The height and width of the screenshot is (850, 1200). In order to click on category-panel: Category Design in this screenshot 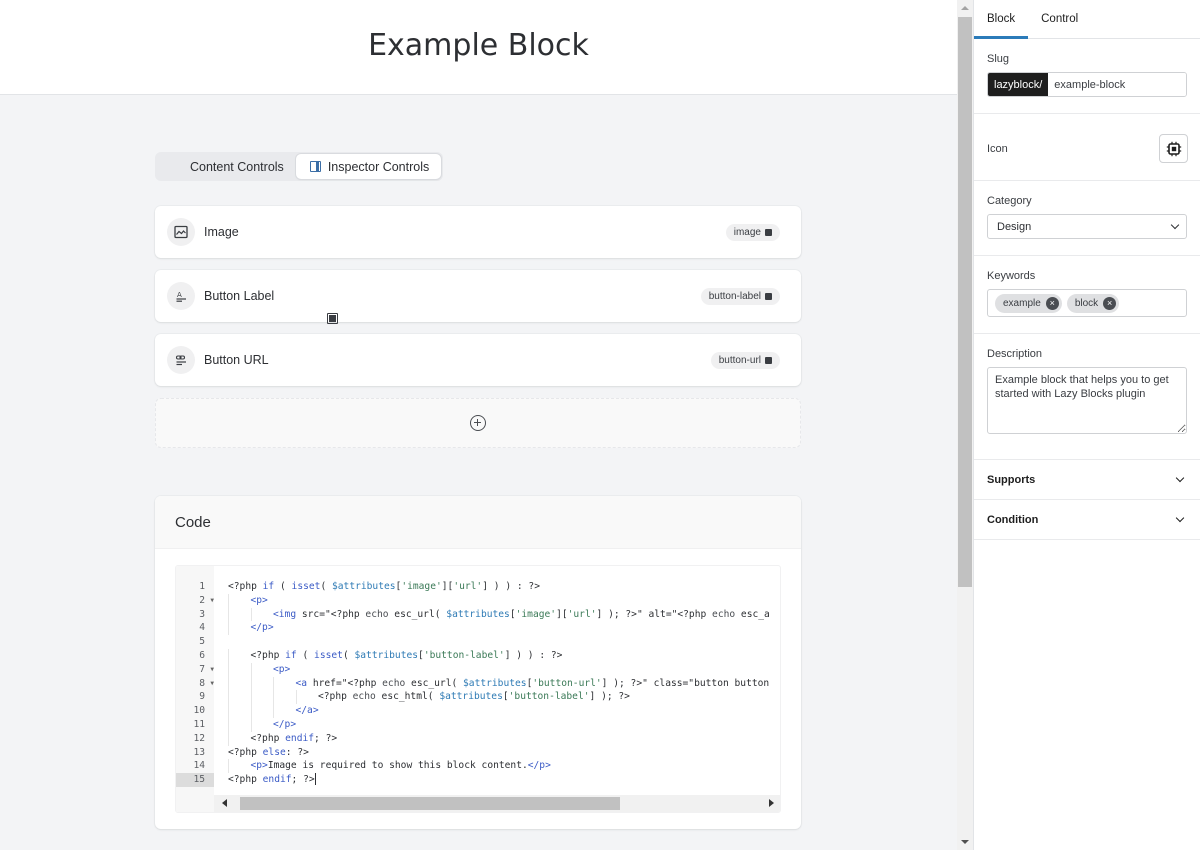, I will do `click(1087, 218)`.